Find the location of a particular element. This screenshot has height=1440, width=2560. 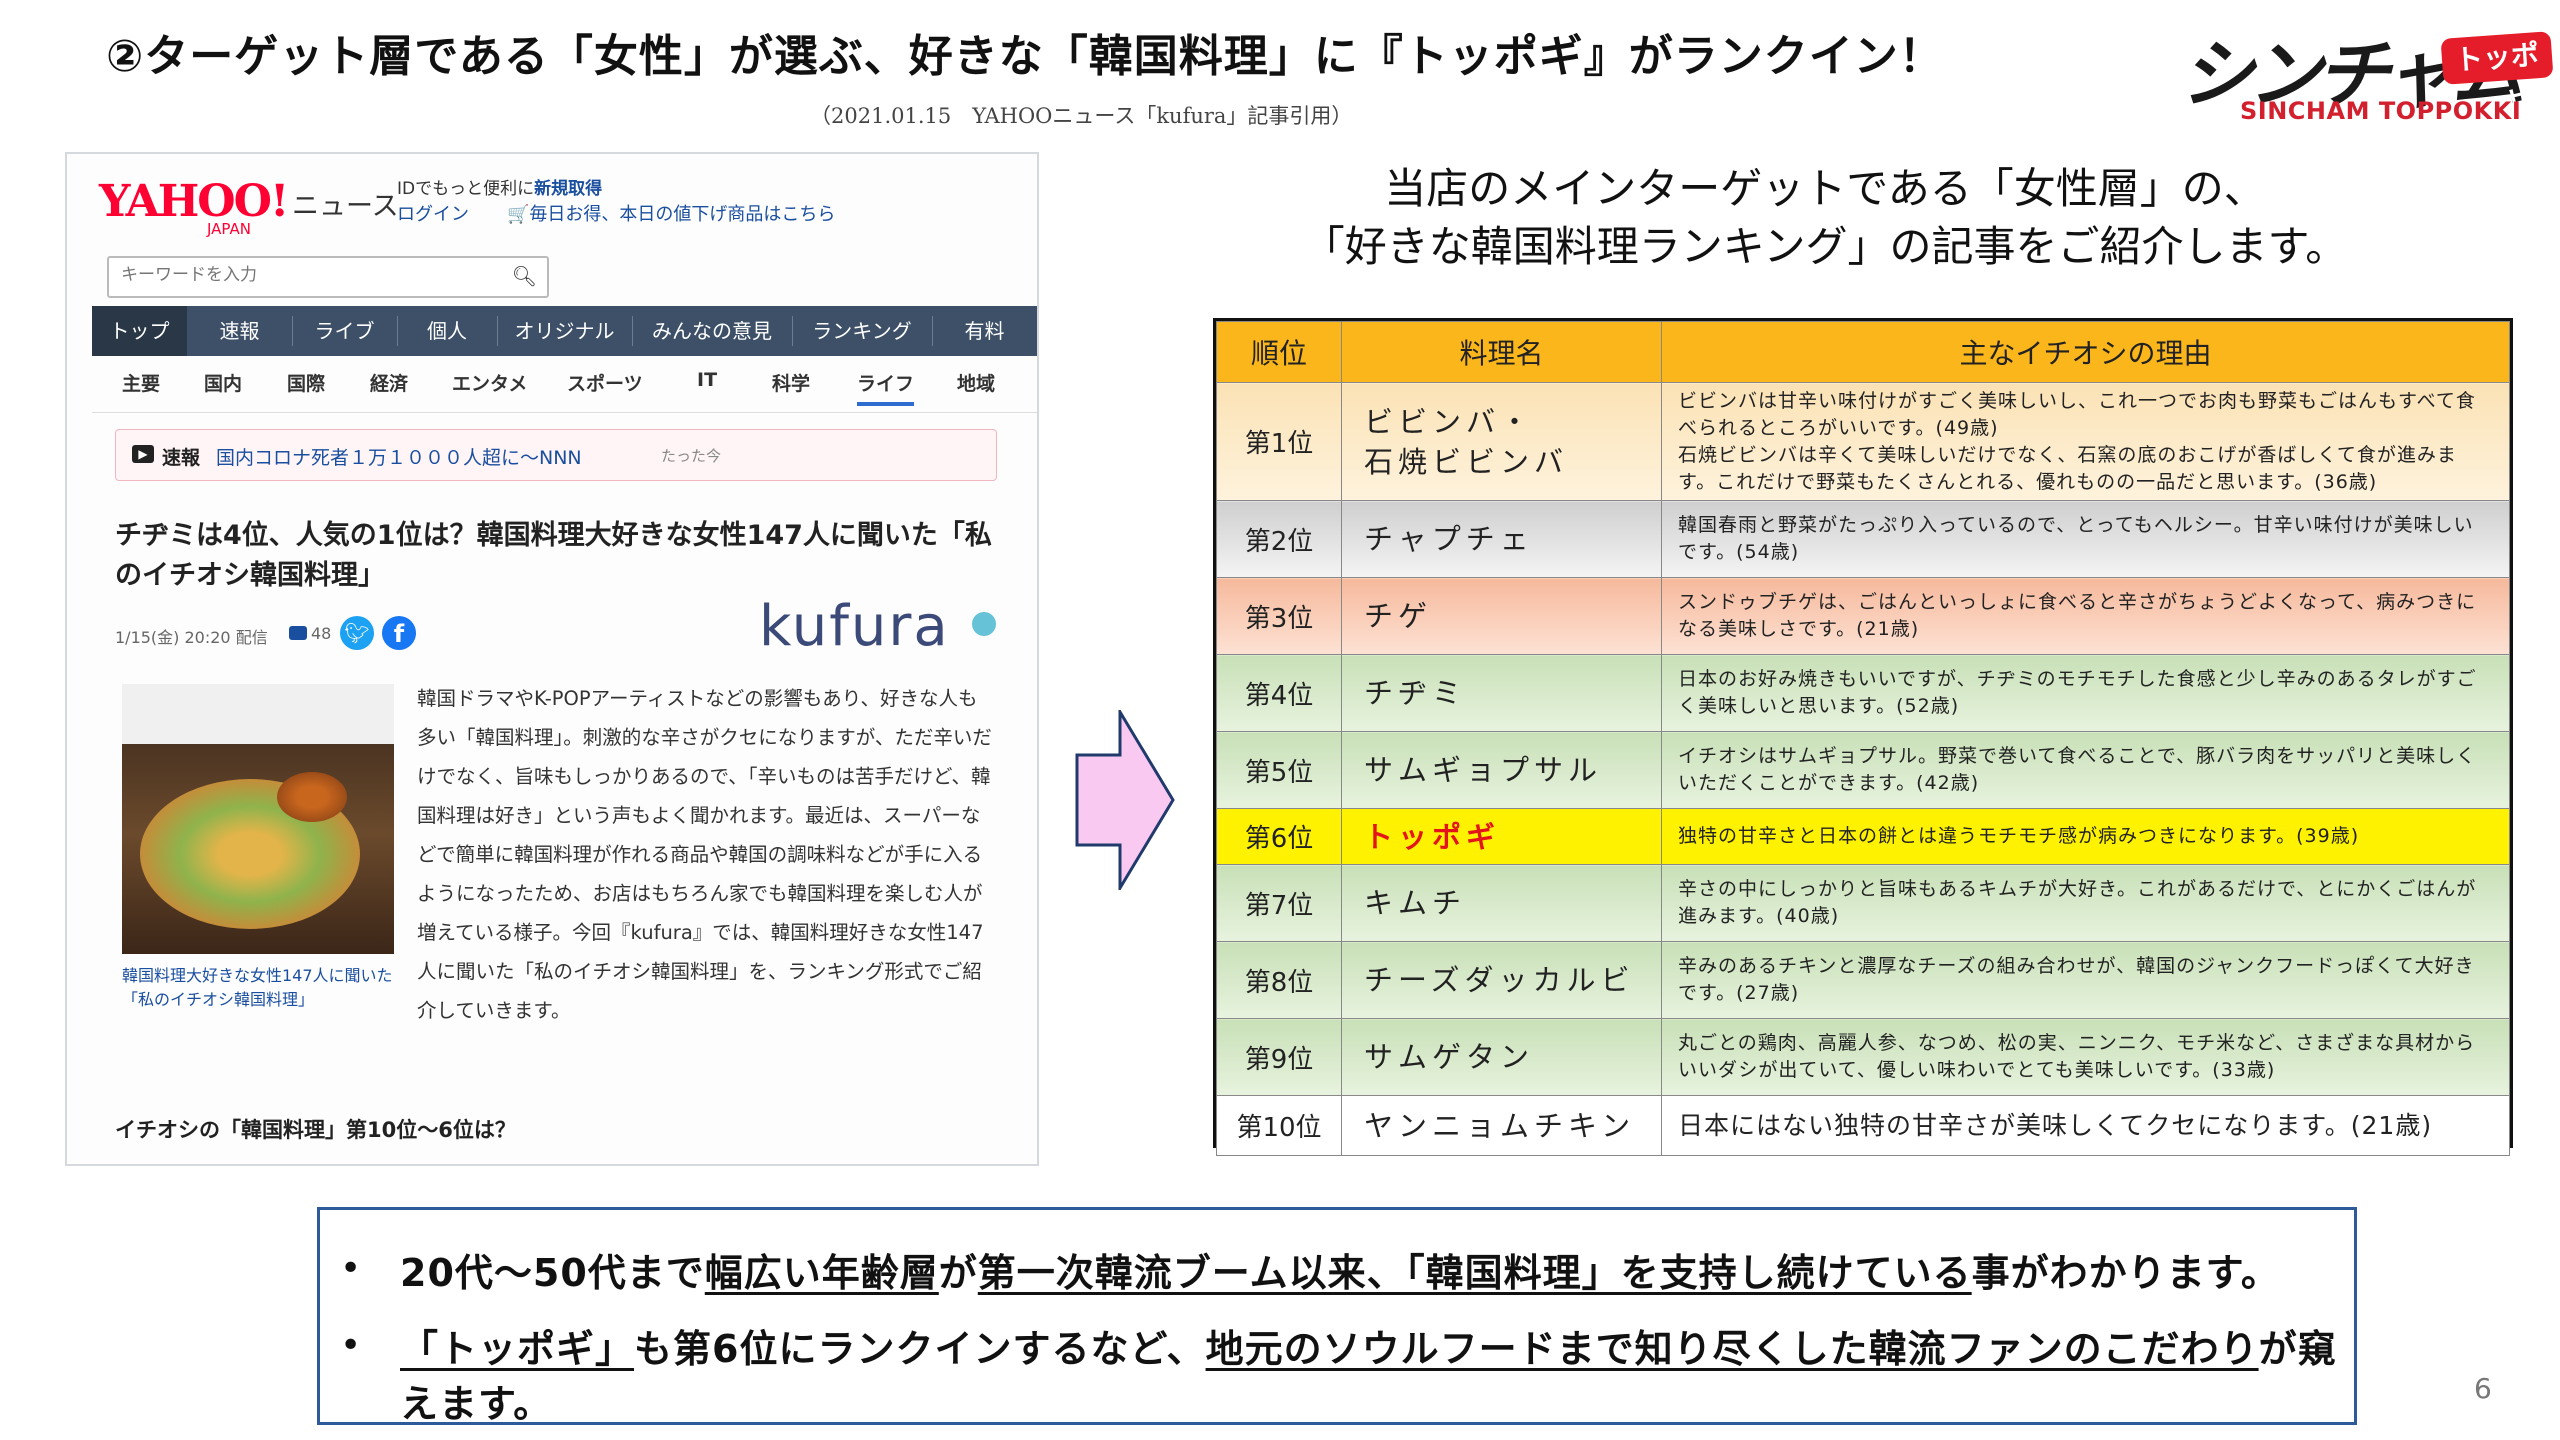

breaking-text: 国内コロナ死者１万１０００人超に～NNN is located at coordinates (399, 456).